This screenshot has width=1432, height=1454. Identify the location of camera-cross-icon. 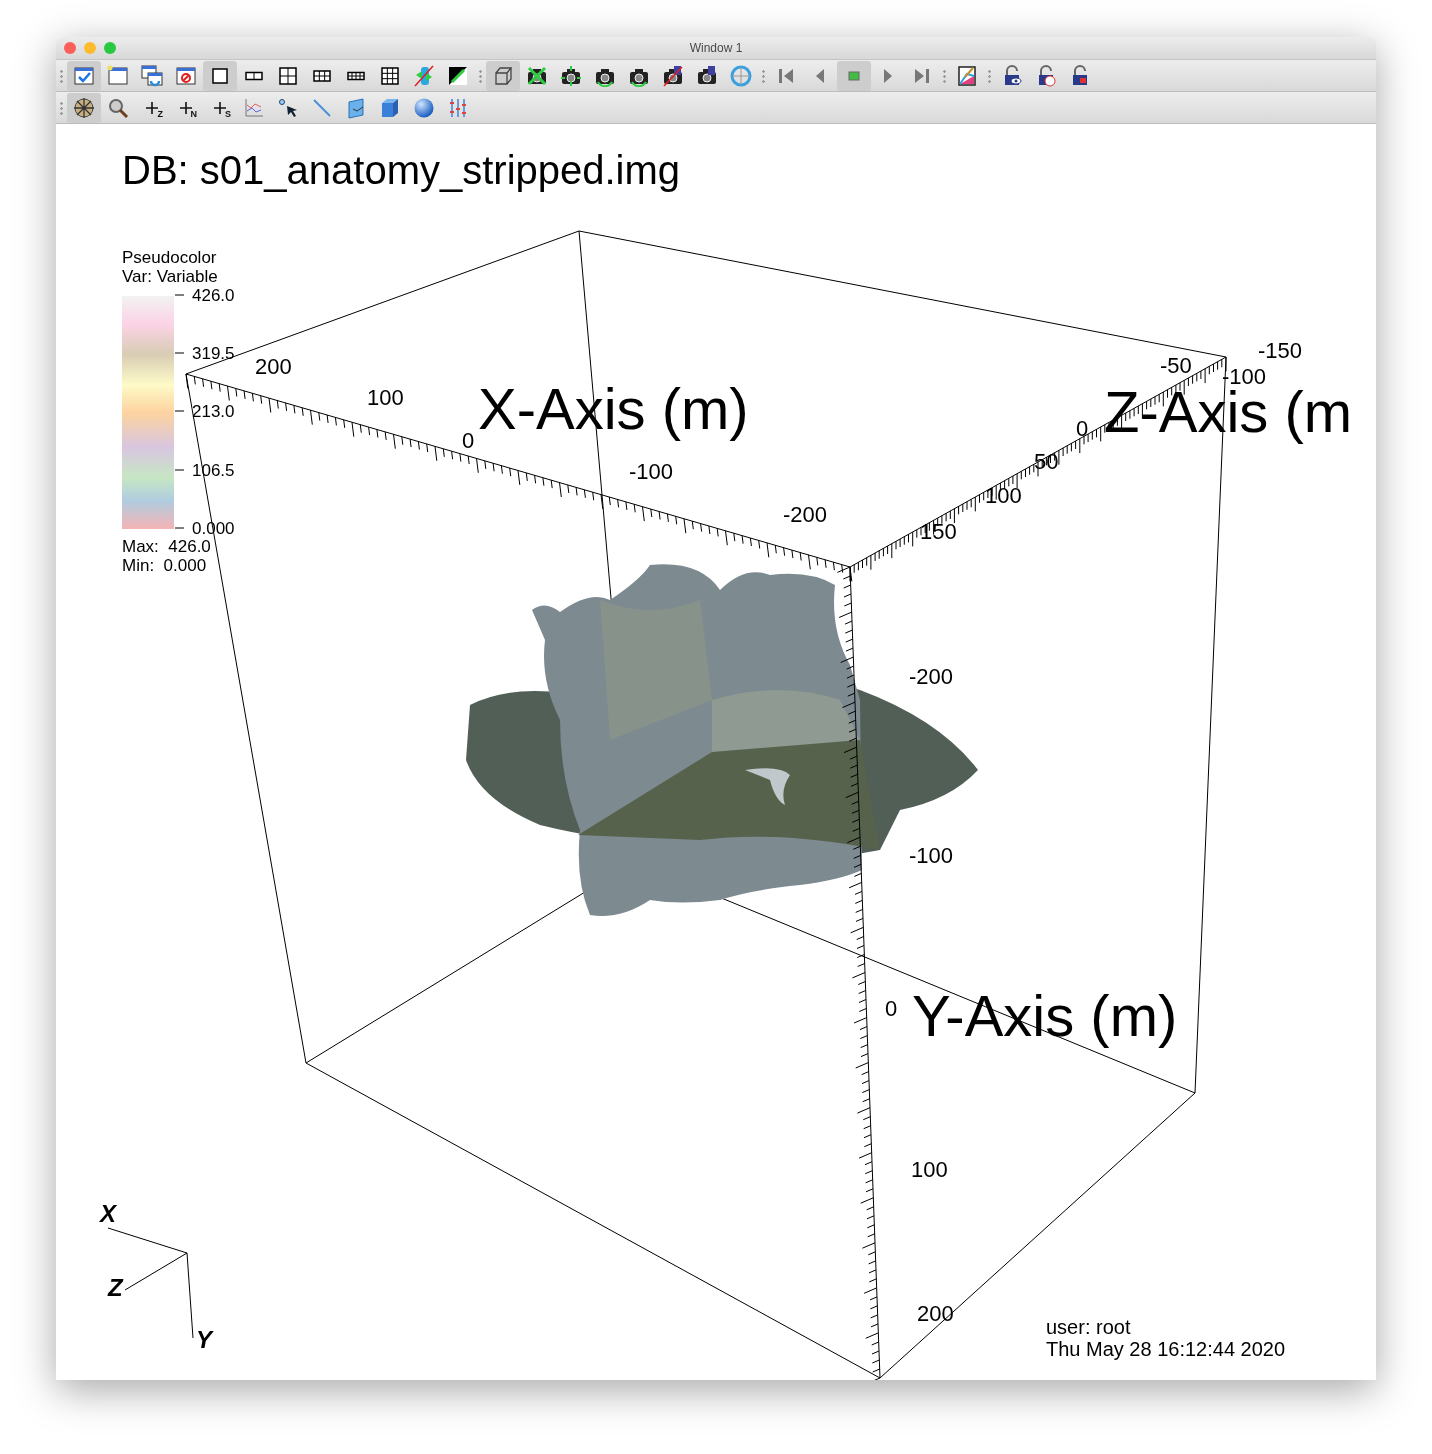
(537, 75).